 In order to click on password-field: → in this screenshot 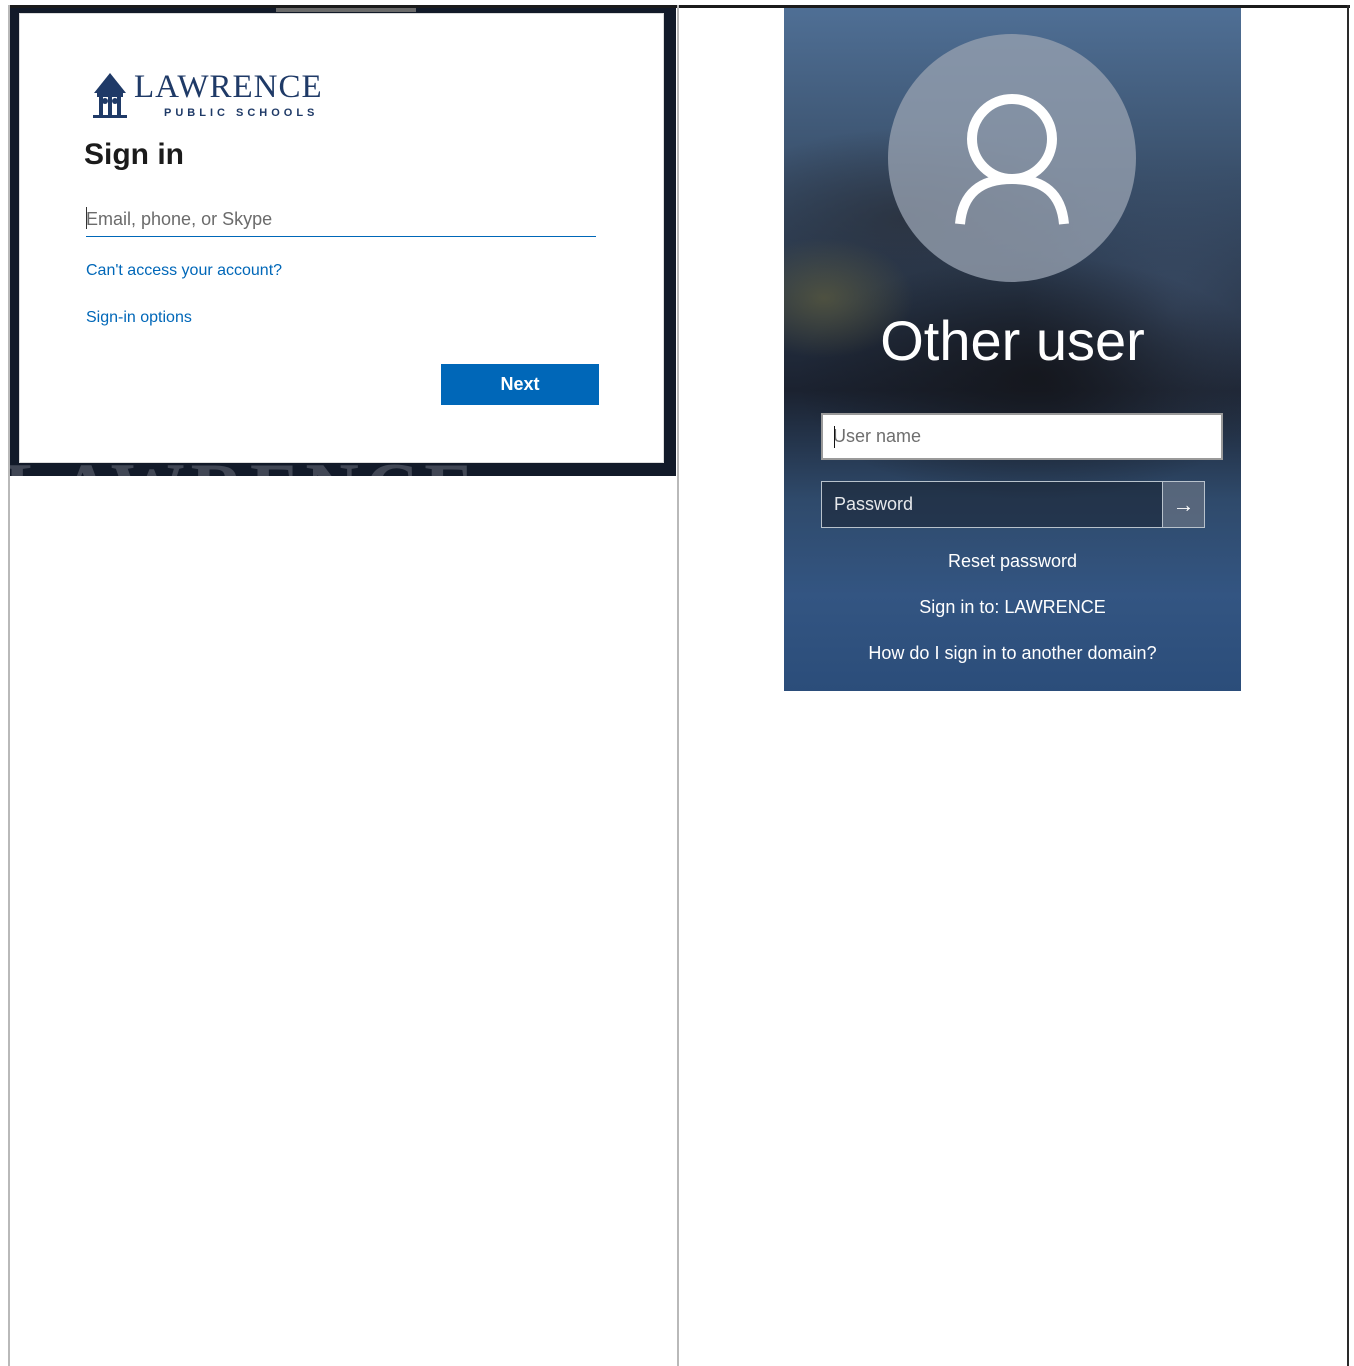, I will do `click(1013, 504)`.